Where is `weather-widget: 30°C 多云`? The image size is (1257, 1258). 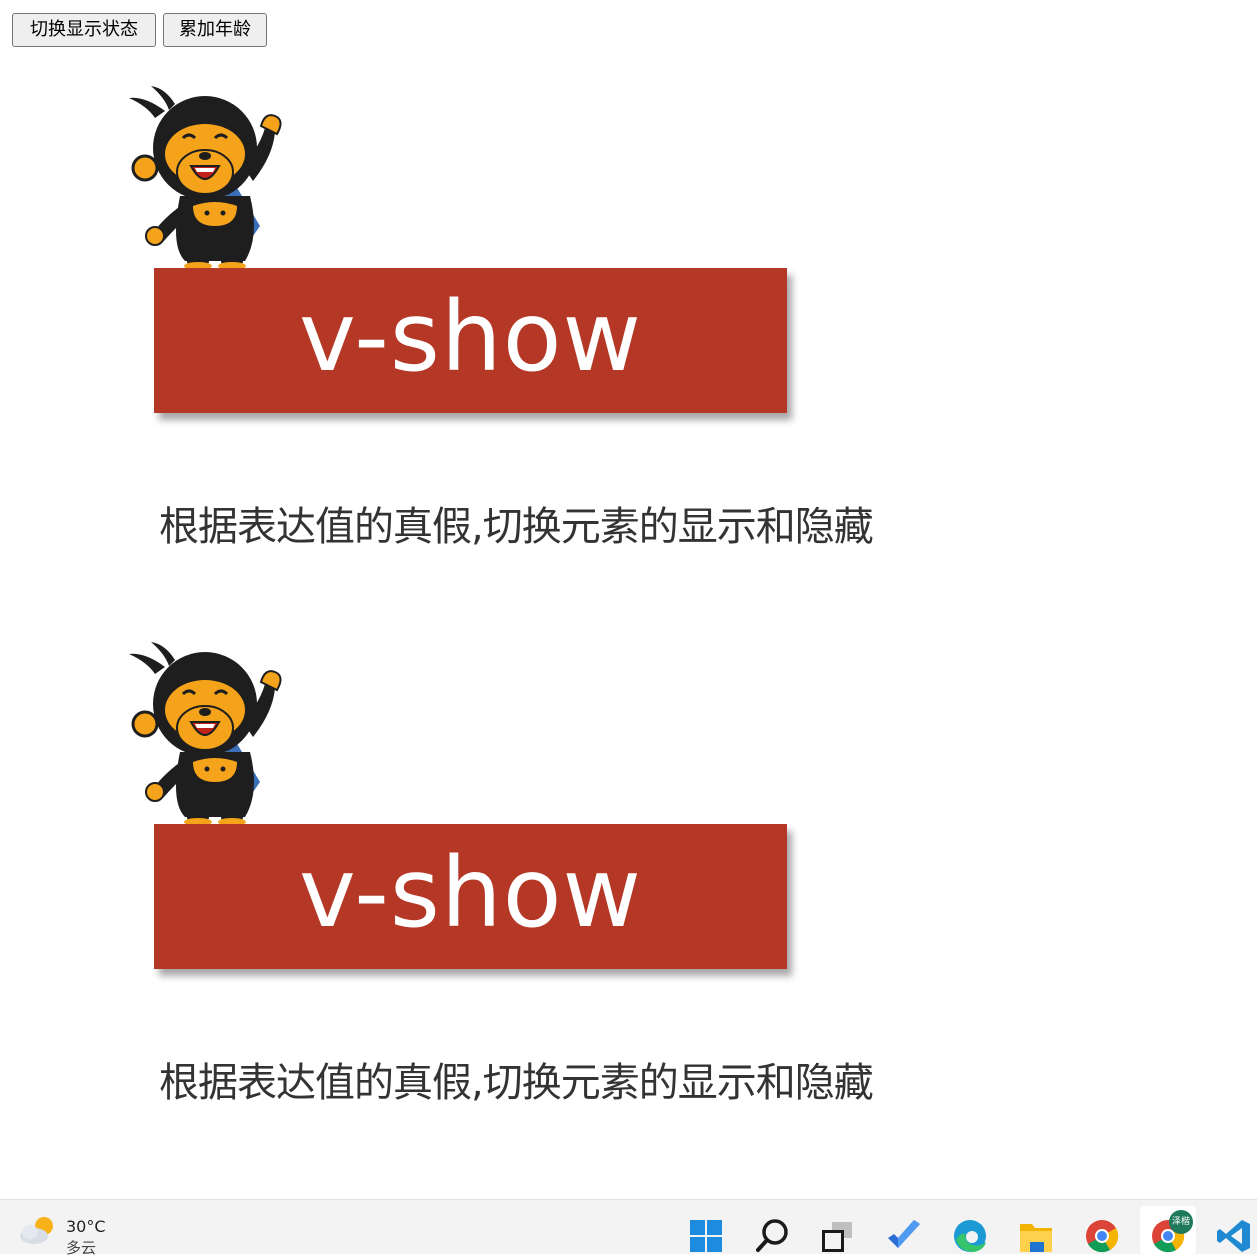
weather-widget: 30°C 多云 is located at coordinates (62, 1235).